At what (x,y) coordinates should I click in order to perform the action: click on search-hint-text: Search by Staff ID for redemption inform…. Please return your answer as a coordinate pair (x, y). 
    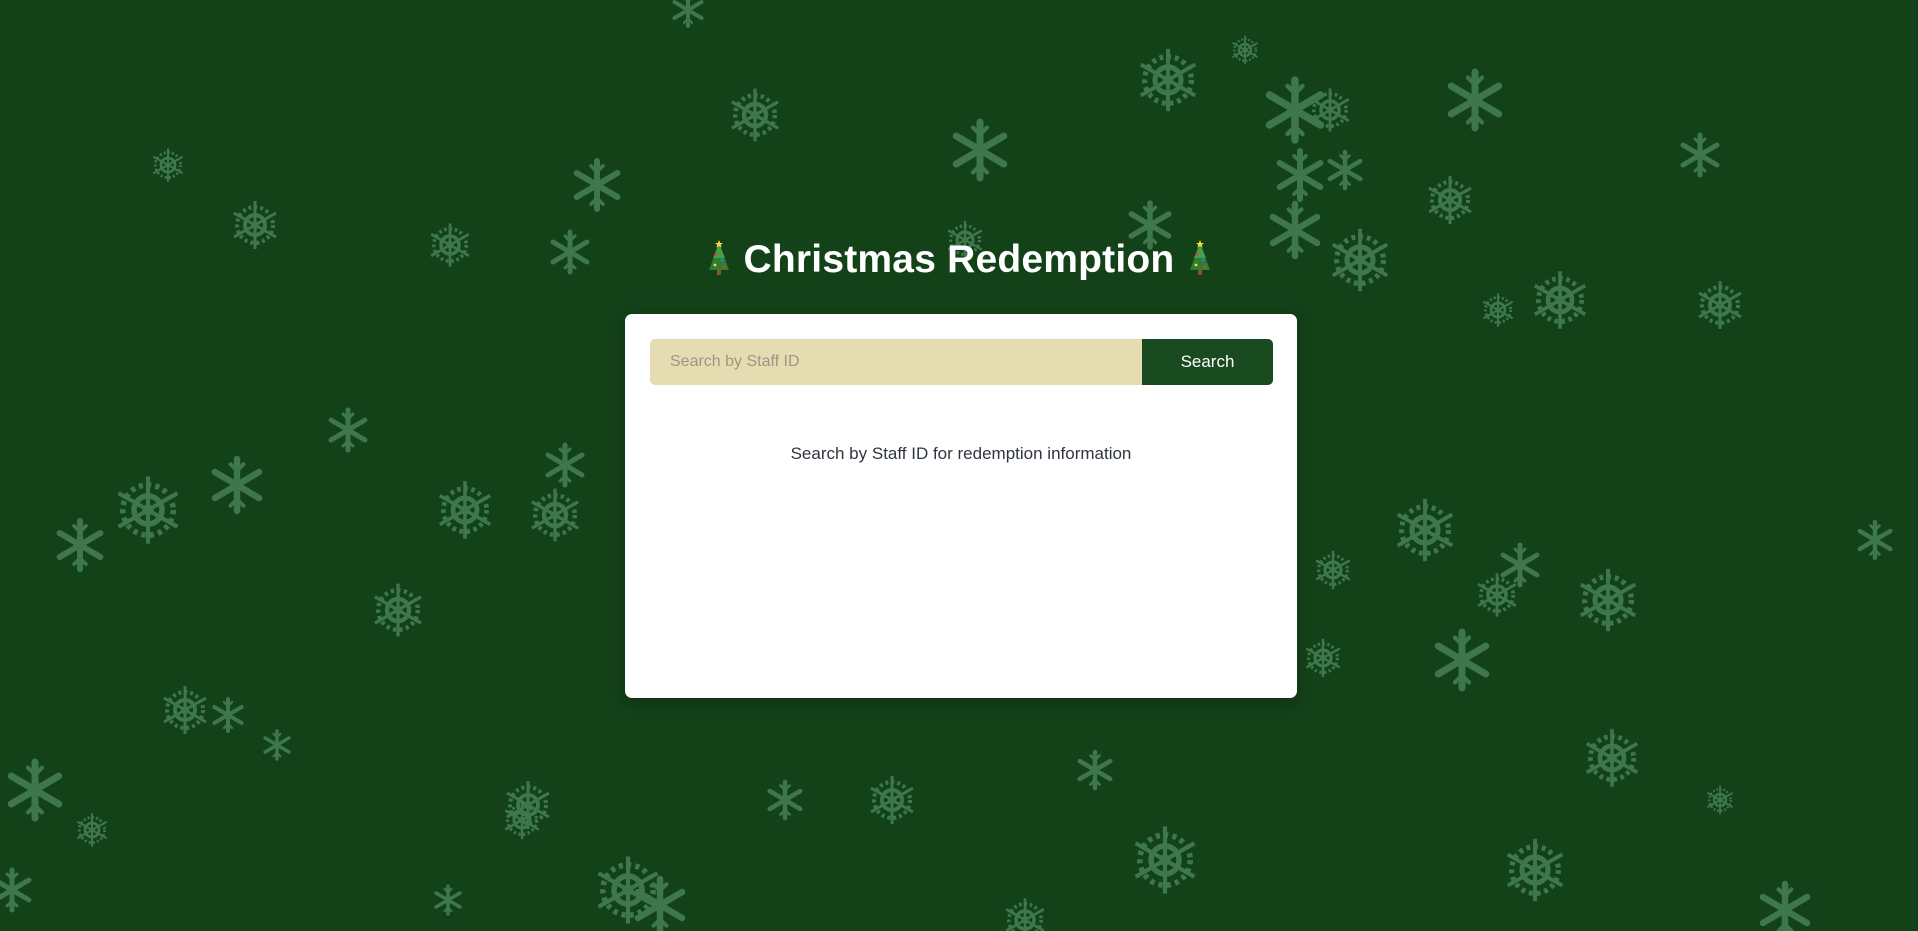
    Looking at the image, I should click on (961, 453).